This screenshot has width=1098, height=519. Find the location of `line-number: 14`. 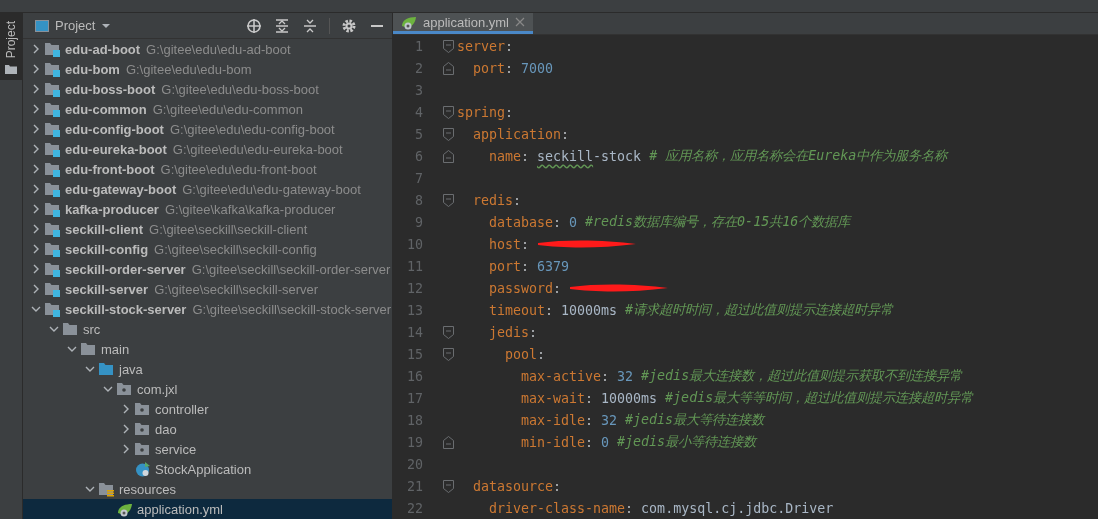

line-number: 14 is located at coordinates (415, 332).